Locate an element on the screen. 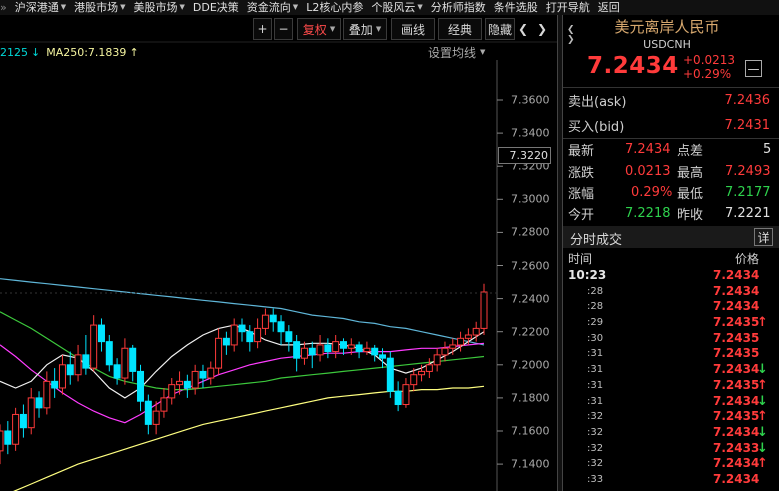  ask-label: 卖出(ask) is located at coordinates (597, 102).